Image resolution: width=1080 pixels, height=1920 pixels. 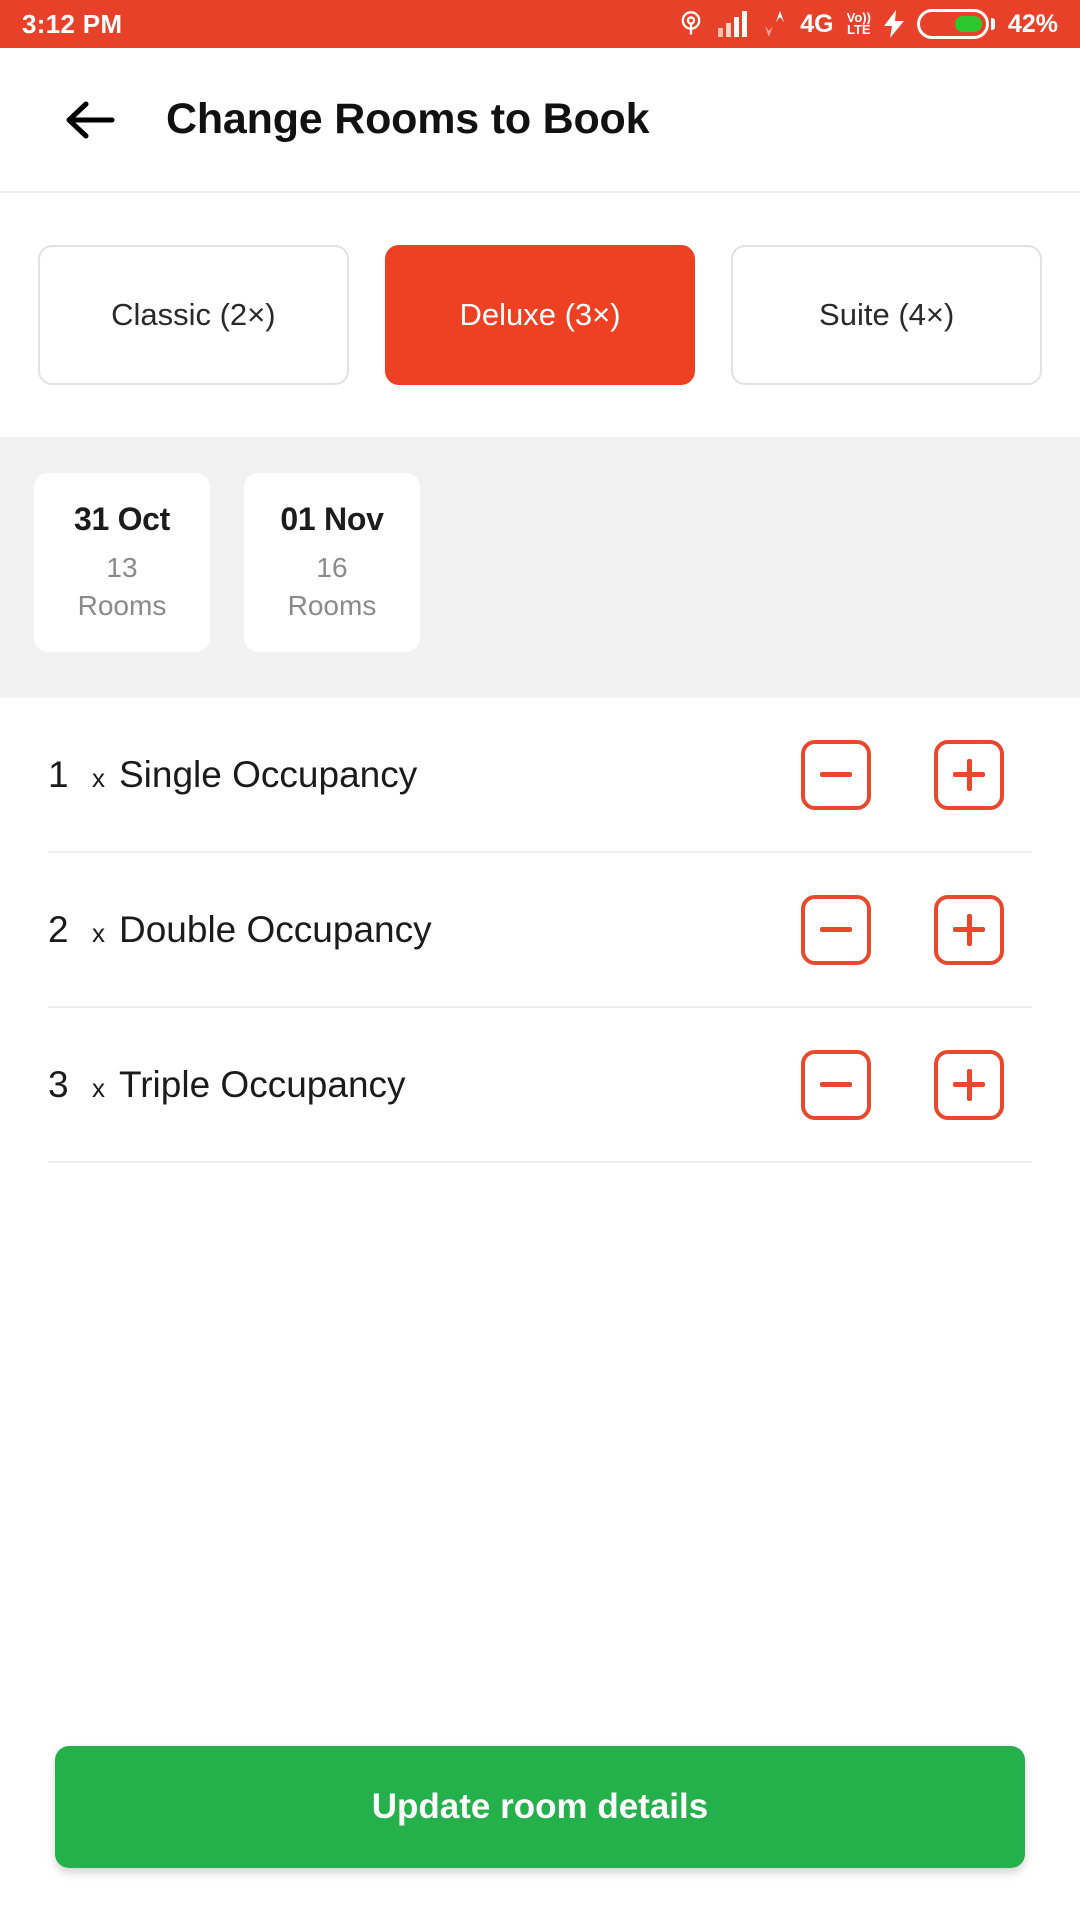 What do you see at coordinates (691, 24) in the screenshot?
I see `gps-icon` at bounding box center [691, 24].